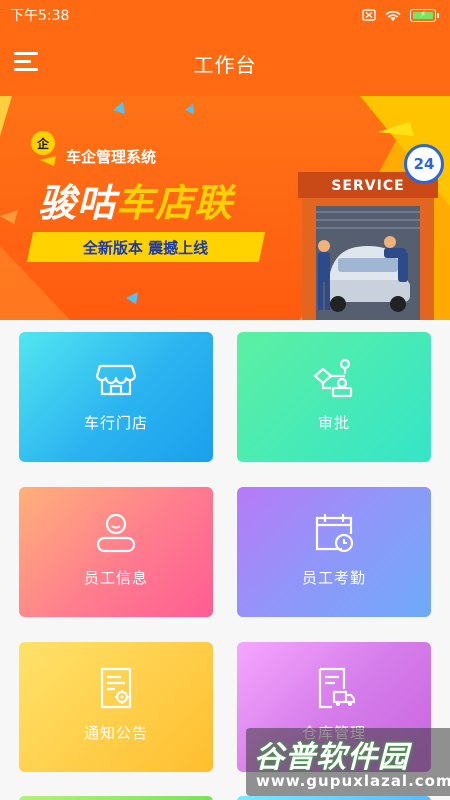 Image resolution: width=450 pixels, height=800 pixels. I want to click on warehouse-truck-icon, so click(337, 688).